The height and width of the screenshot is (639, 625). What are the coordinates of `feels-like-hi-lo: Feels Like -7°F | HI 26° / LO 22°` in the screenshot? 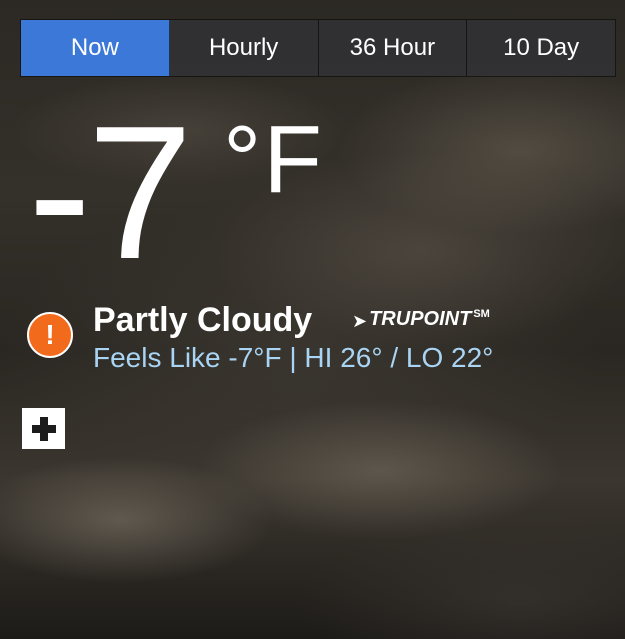 It's located at (293, 357).